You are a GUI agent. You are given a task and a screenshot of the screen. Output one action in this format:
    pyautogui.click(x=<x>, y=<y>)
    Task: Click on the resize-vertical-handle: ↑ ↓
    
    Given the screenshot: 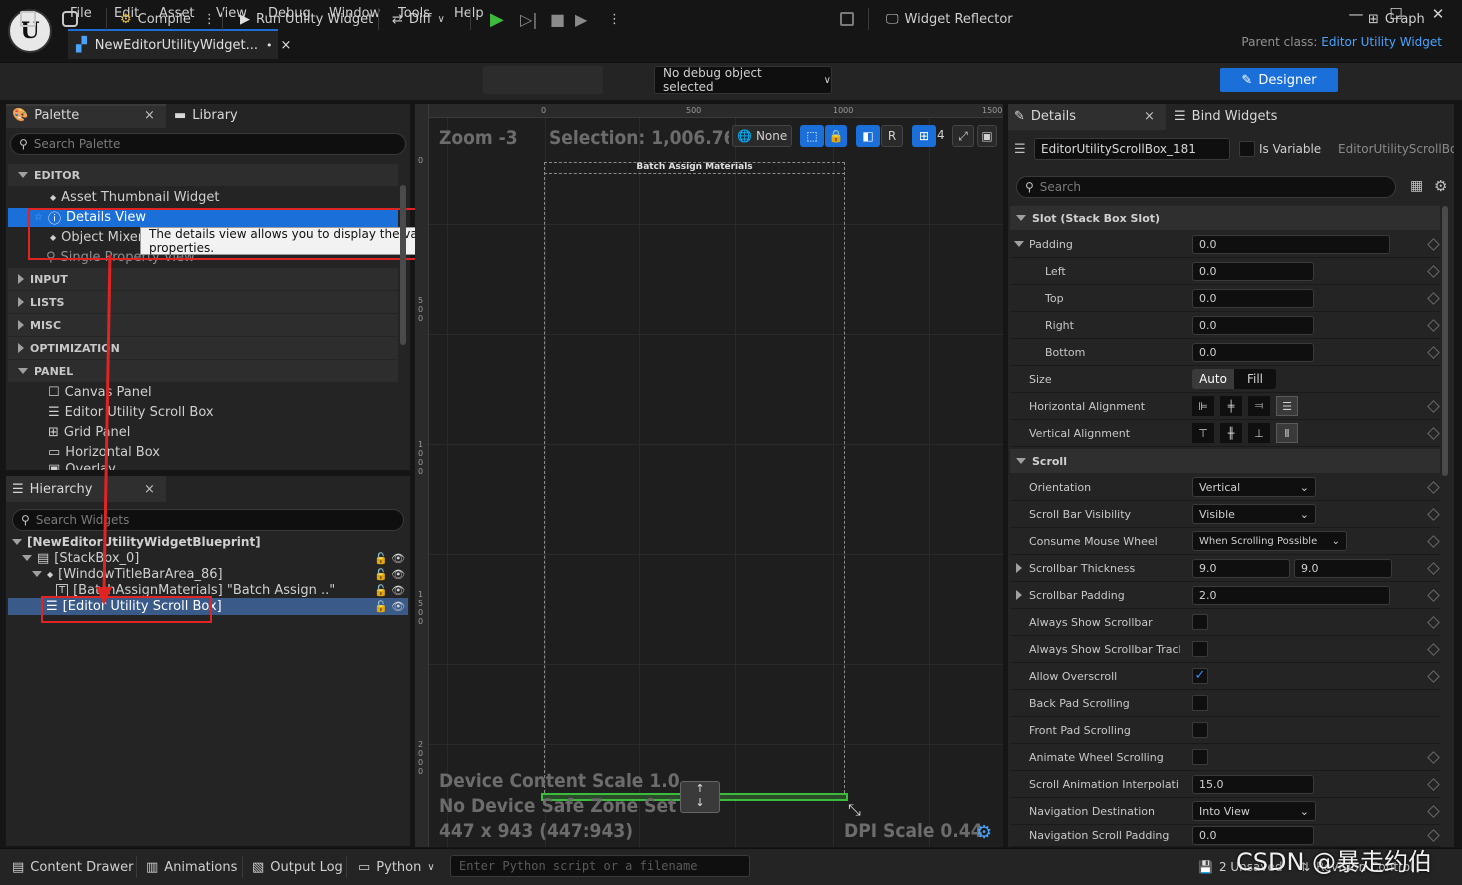 What is the action you would take?
    pyautogui.click(x=700, y=797)
    